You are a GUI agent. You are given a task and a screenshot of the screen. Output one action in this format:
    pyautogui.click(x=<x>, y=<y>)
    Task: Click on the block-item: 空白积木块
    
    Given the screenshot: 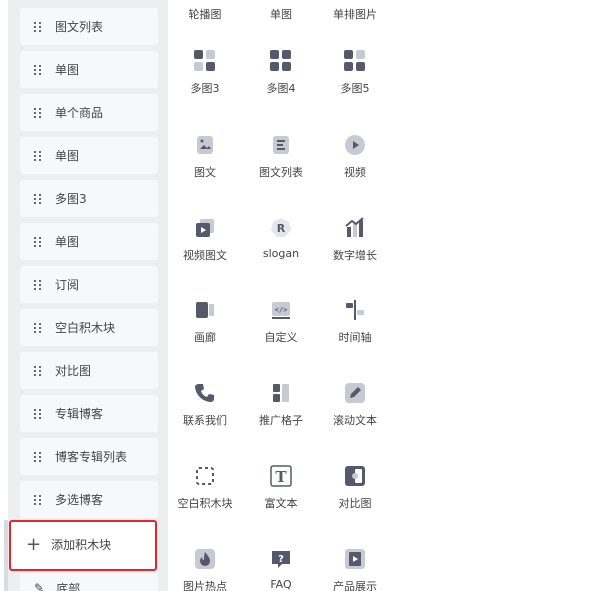 What is the action you would take?
    pyautogui.click(x=89, y=327)
    